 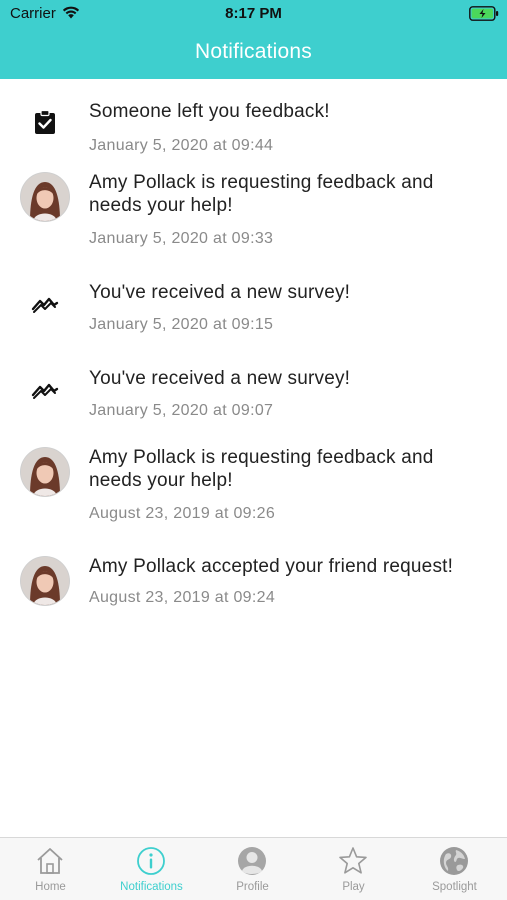 I want to click on tab-notifications-label: Notifications, so click(x=151, y=887).